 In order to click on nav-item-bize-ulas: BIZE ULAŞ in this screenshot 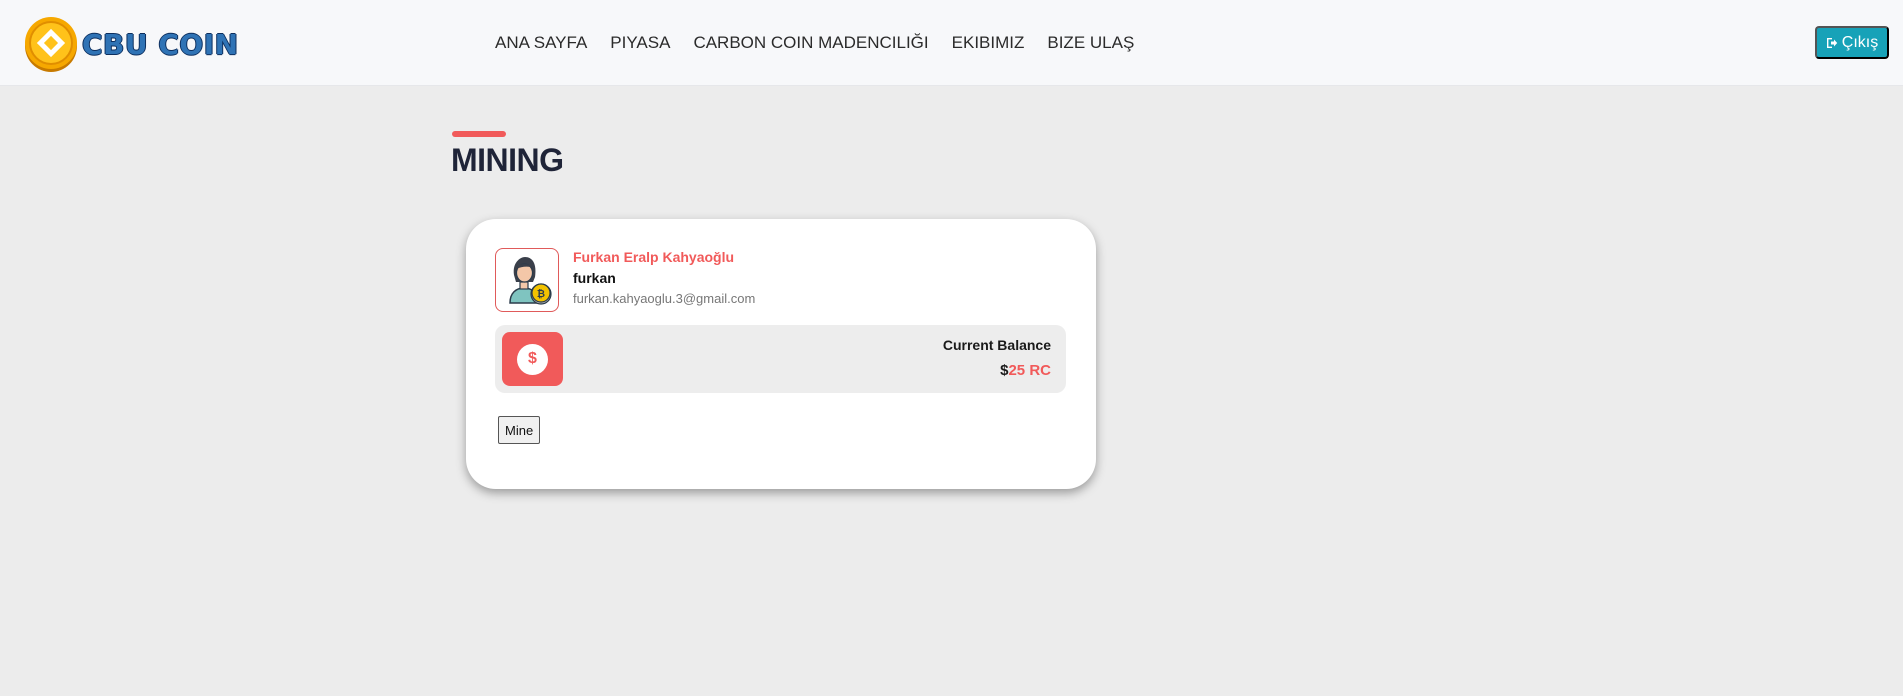, I will do `click(1090, 43)`.